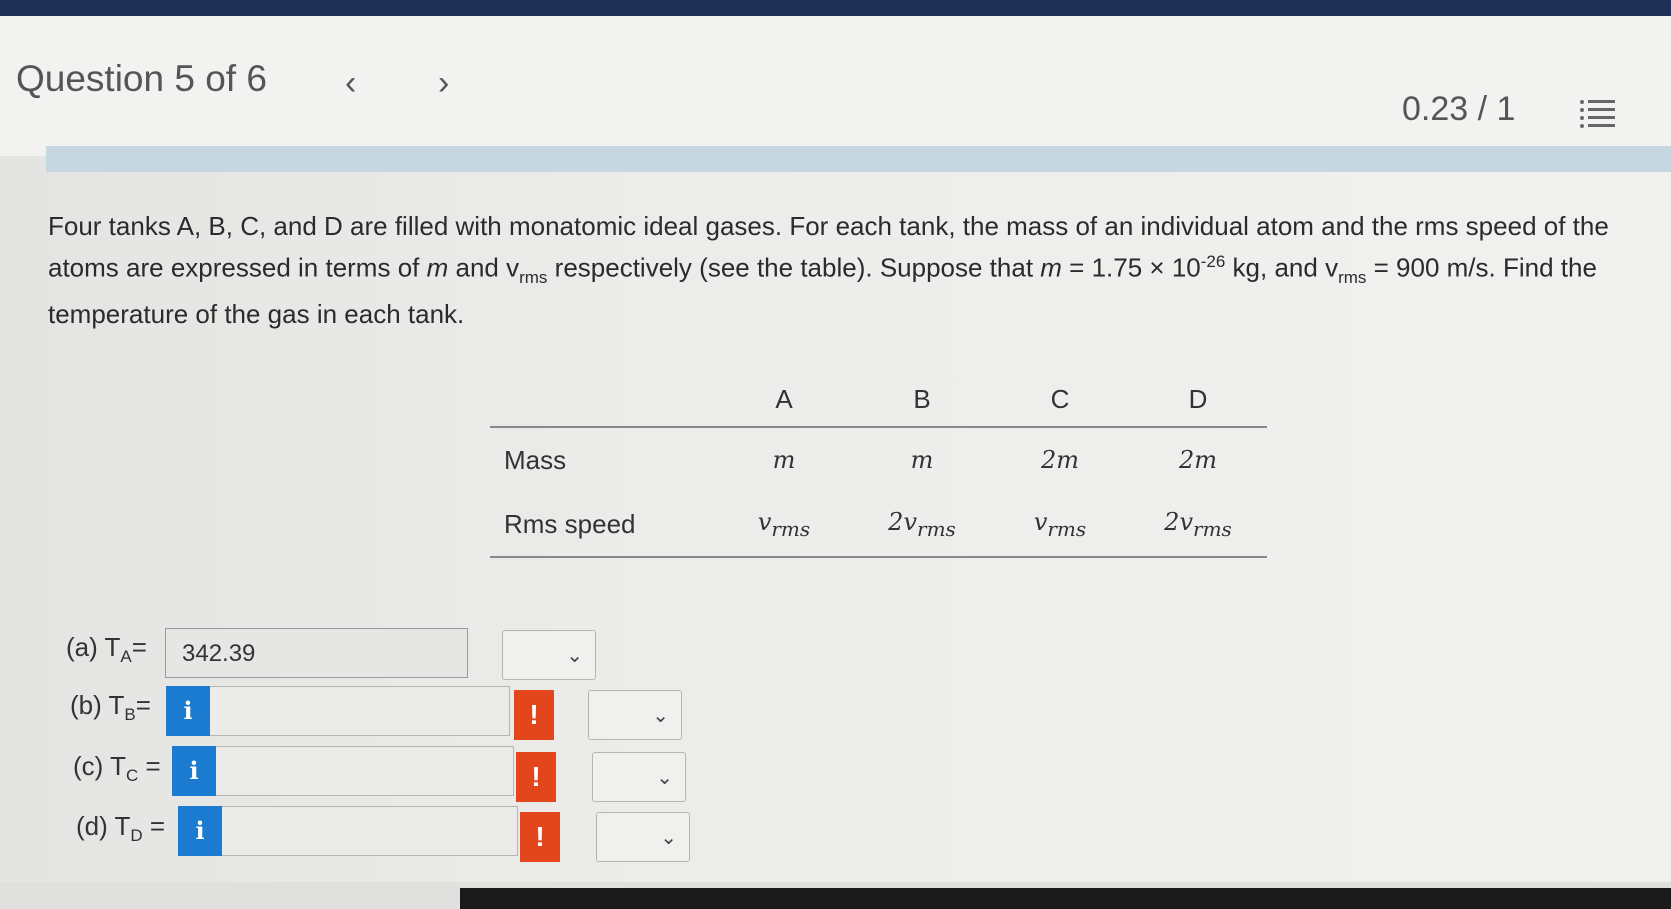 This screenshot has width=1671, height=909. I want to click on answer-a-unit-select: ⌄, so click(549, 655).